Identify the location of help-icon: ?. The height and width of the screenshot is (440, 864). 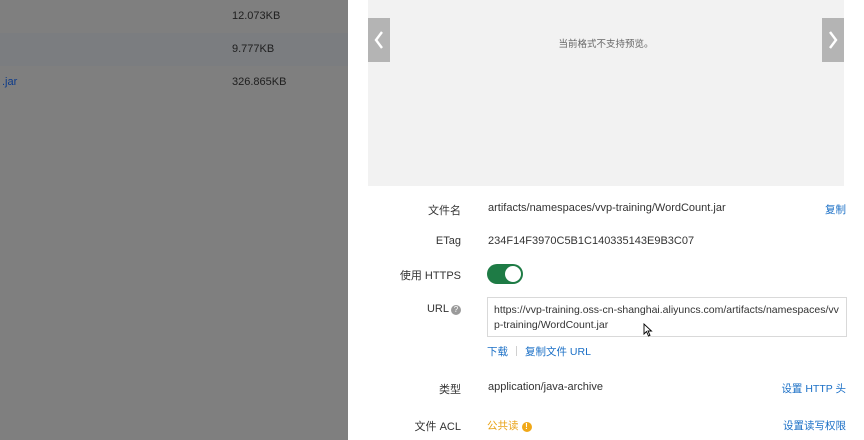
(456, 310).